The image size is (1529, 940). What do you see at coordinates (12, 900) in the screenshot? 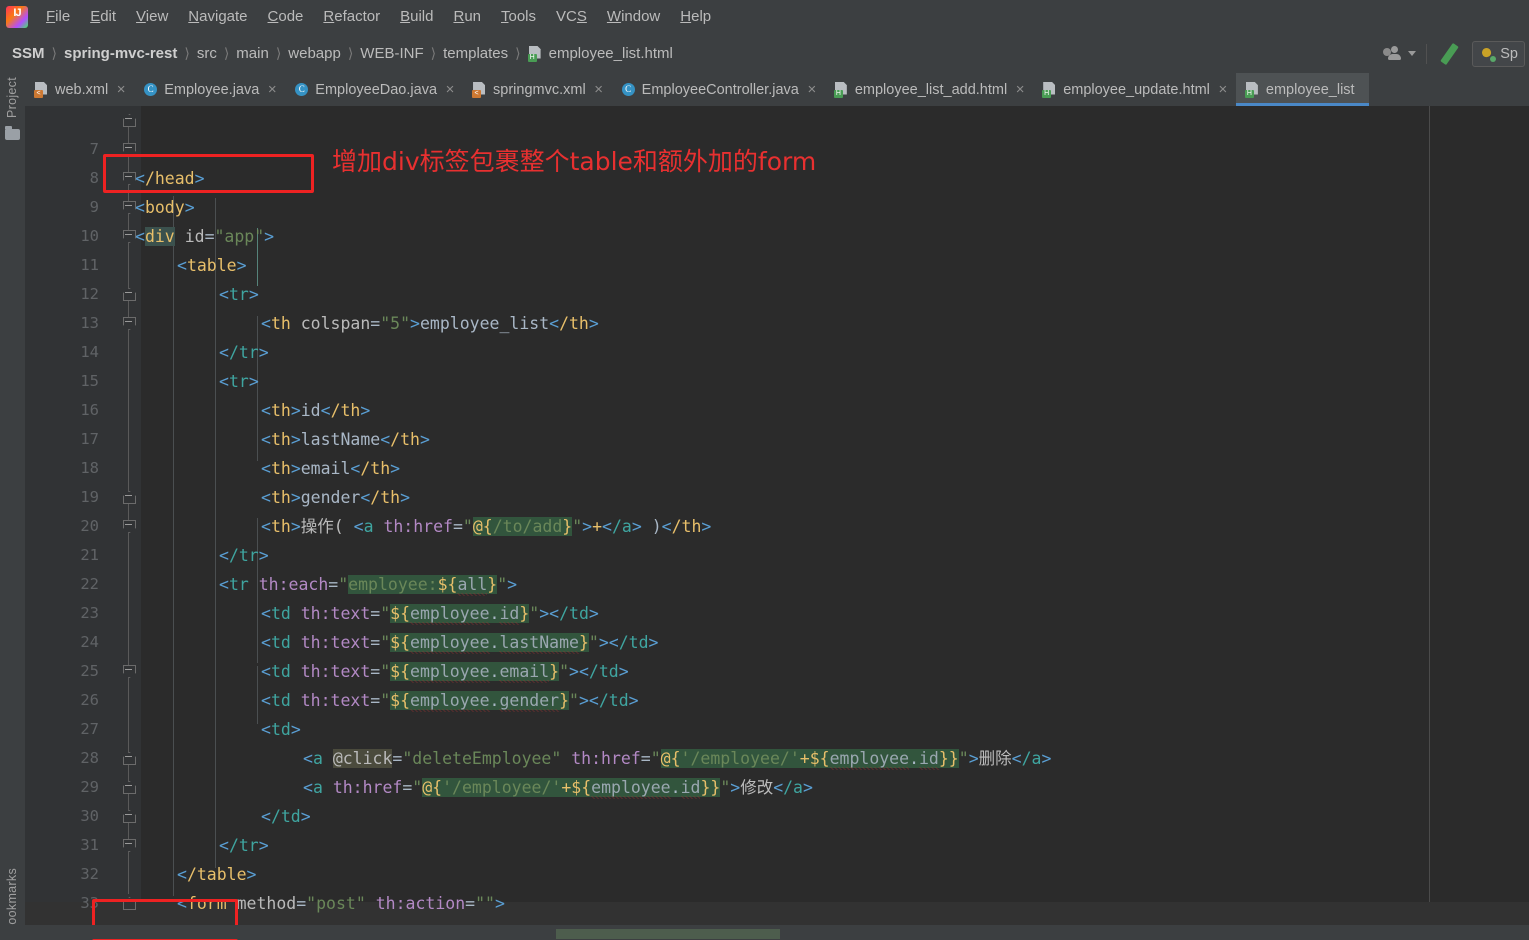
I see `tool-window-button-bookmarks: Bookmarks` at bounding box center [12, 900].